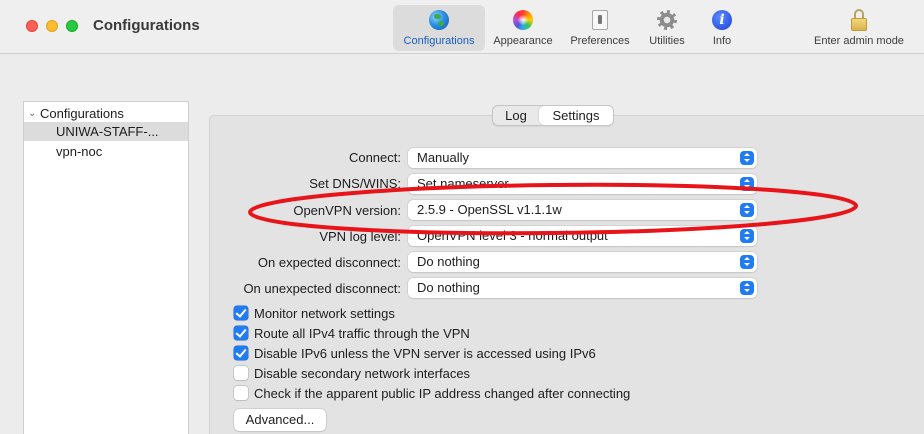  I want to click on dns-label: Set DNS/WINS:, so click(355, 183).